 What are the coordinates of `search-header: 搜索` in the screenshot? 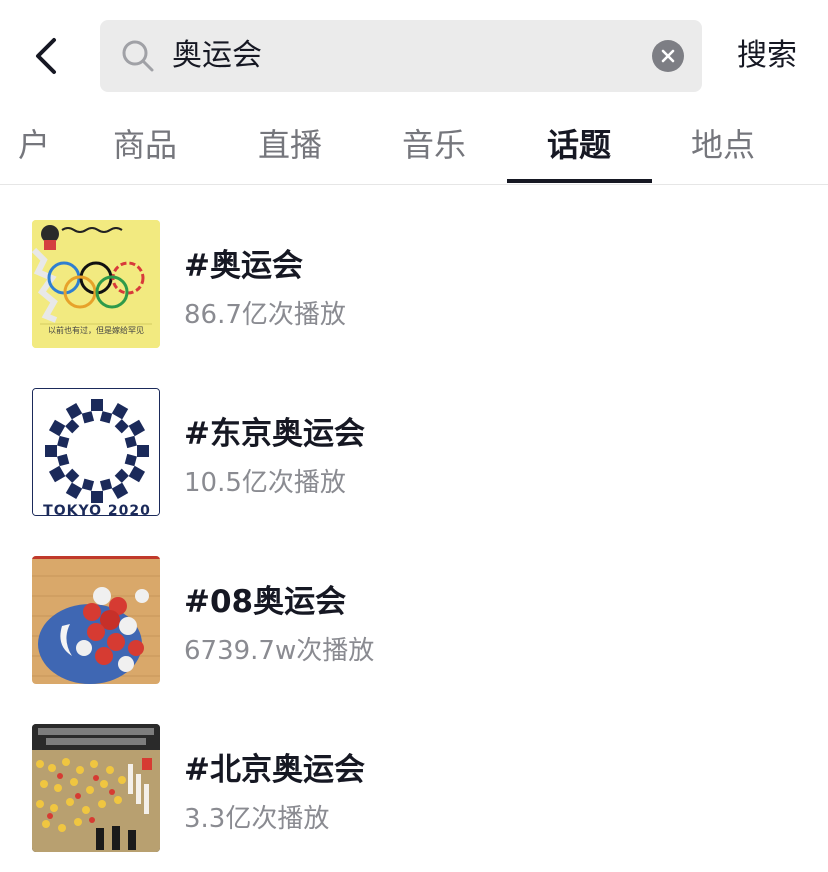 It's located at (414, 56).